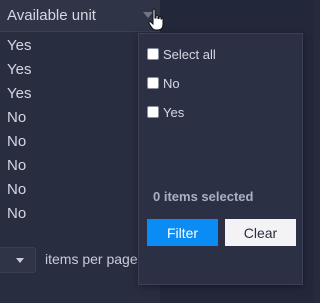 This screenshot has width=320, height=303. What do you see at coordinates (189, 54) in the screenshot?
I see `filter-option-label: Select all` at bounding box center [189, 54].